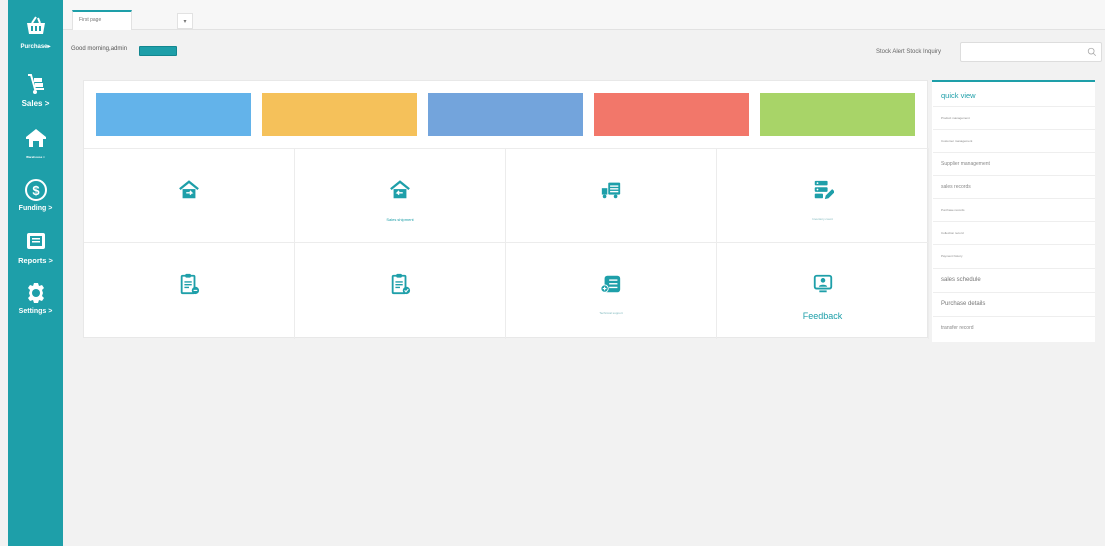 This screenshot has height=546, width=1105. What do you see at coordinates (611, 313) in the screenshot?
I see `tile-label: Technical support` at bounding box center [611, 313].